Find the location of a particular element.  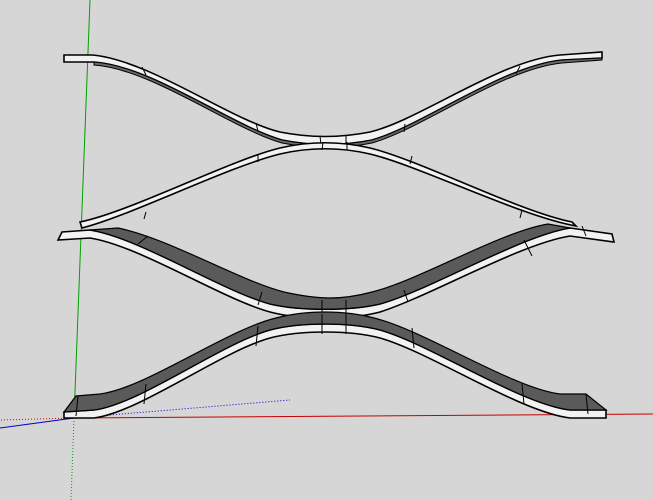

upper-band-front is located at coordinates (328, 185).